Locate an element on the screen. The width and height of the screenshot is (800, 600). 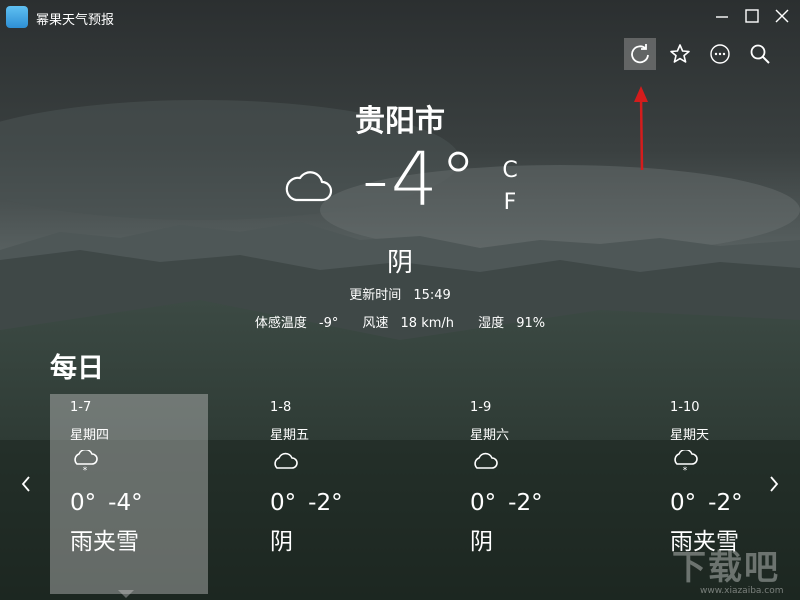
daily-section-title: 每日 is located at coordinates (77, 368).